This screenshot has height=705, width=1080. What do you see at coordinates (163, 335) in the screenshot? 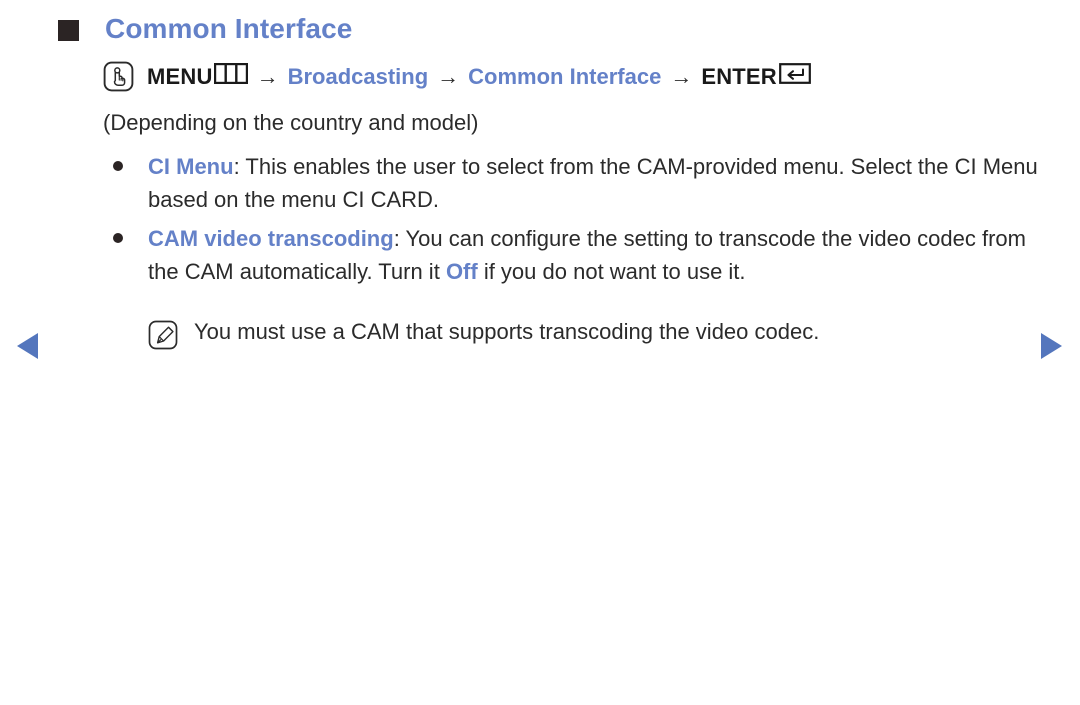
I see `note-pencil-icon` at bounding box center [163, 335].